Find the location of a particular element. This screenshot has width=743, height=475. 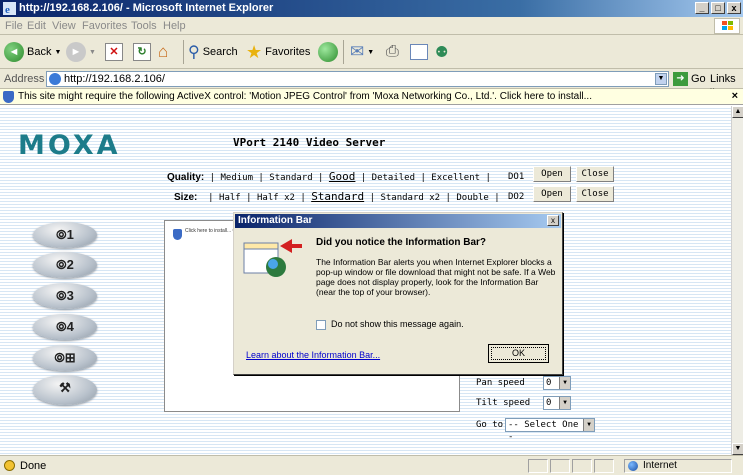

dialog-heading: Did you notice the Information Bar? is located at coordinates (401, 242).